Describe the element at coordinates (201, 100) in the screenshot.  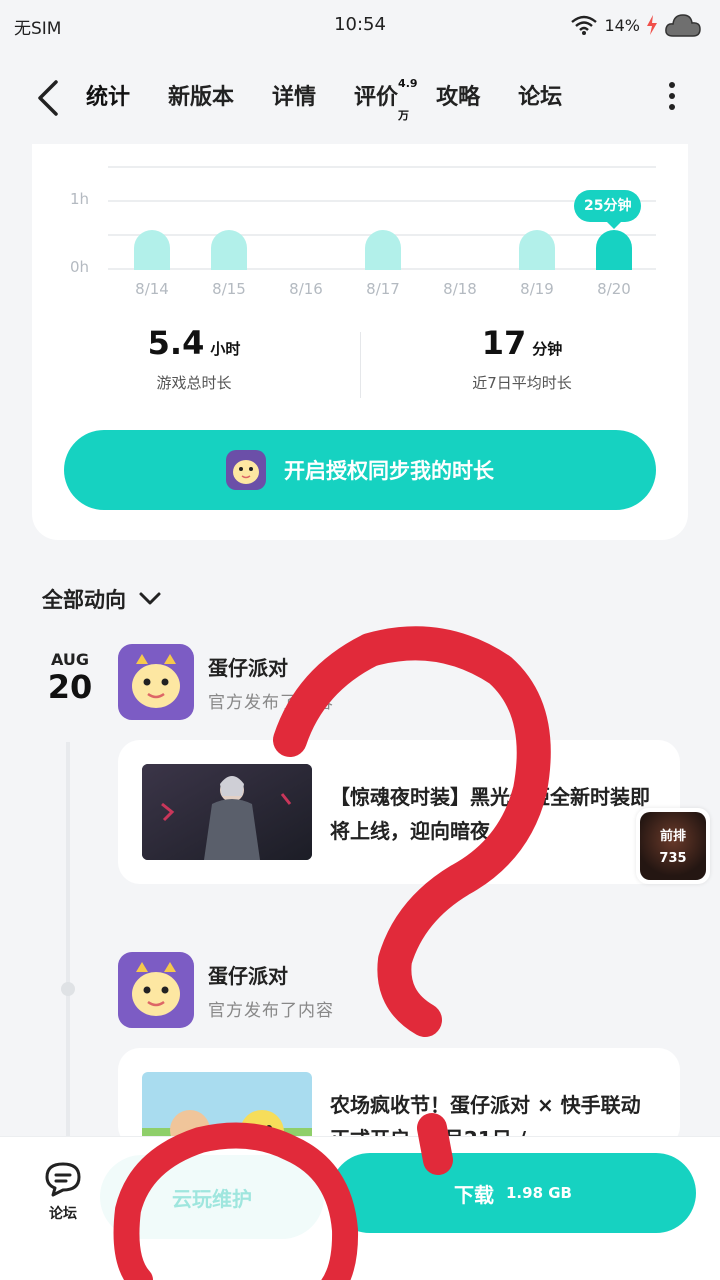
I see `tab-new-version: 新版本` at that location.